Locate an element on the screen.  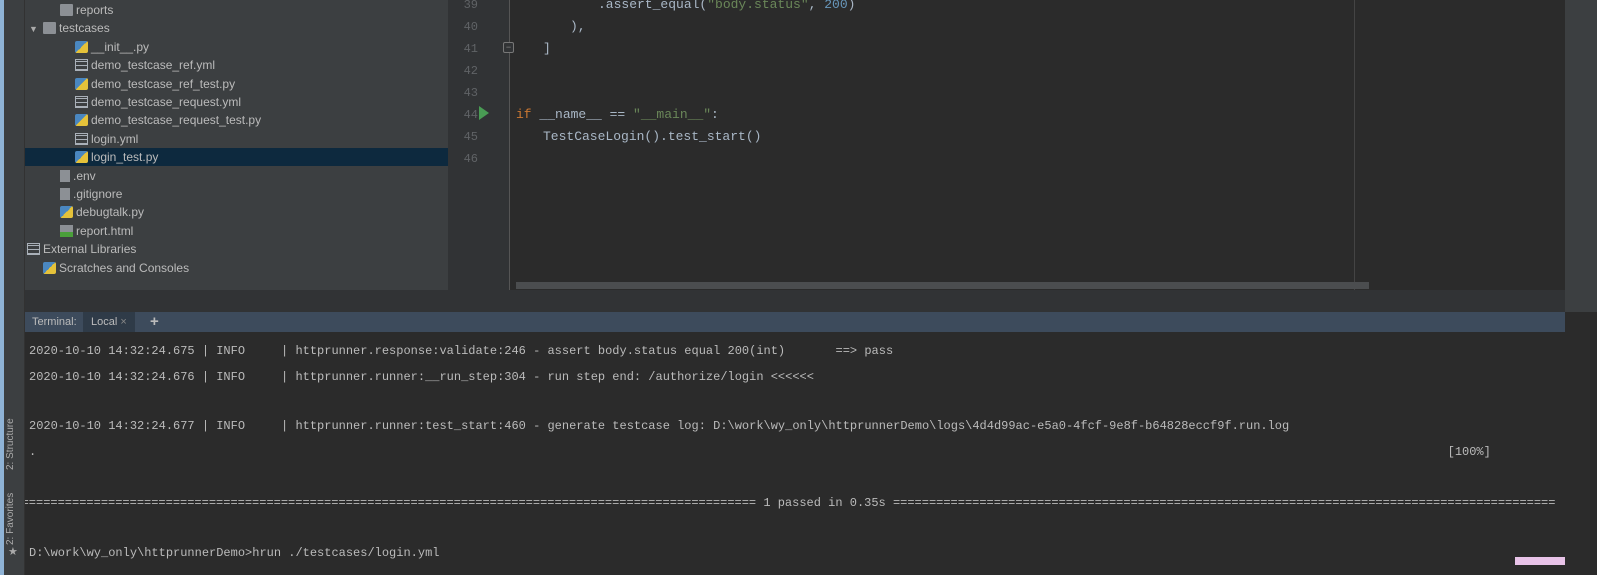
line-number: 42 is located at coordinates (470, 71).